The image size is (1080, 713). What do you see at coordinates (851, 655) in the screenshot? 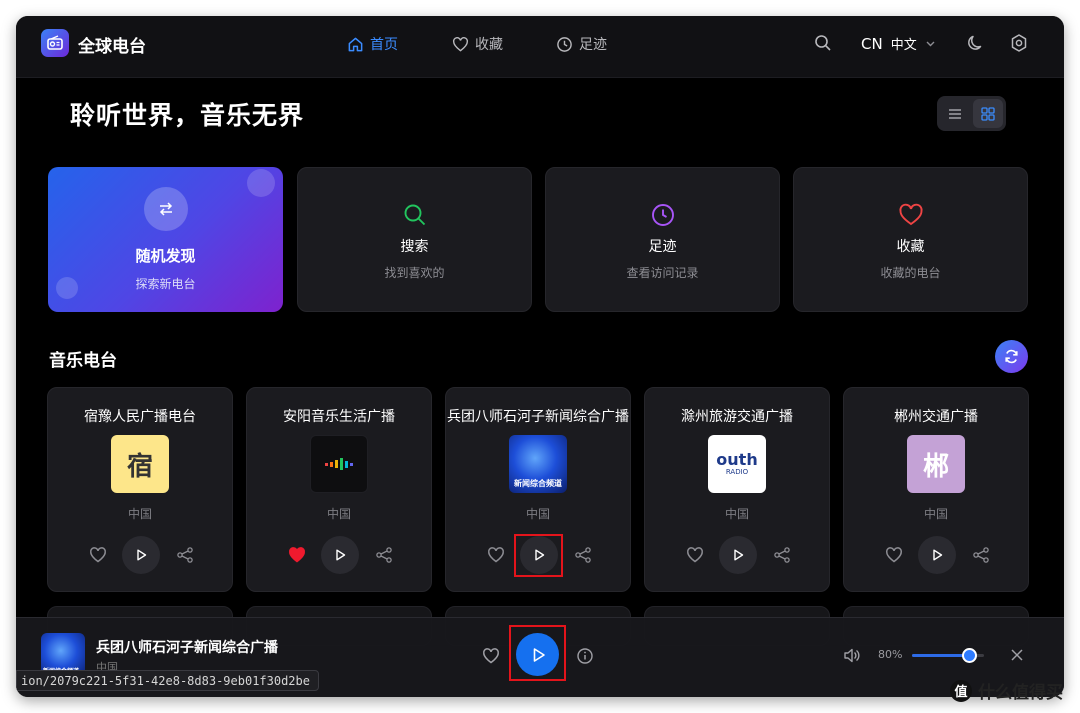
I see `volume-icon` at bounding box center [851, 655].